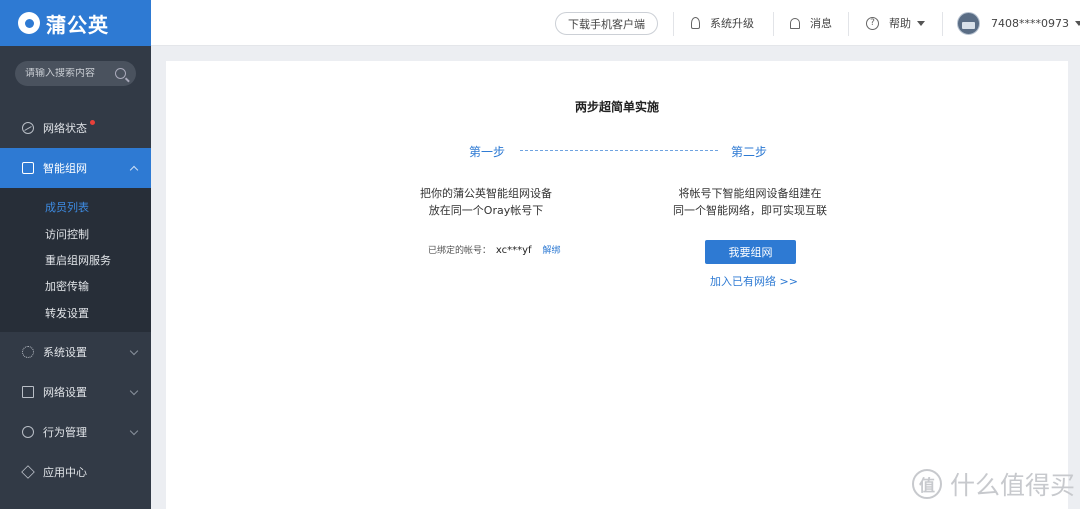 The height and width of the screenshot is (509, 1080). I want to click on bell-icon, so click(795, 23).